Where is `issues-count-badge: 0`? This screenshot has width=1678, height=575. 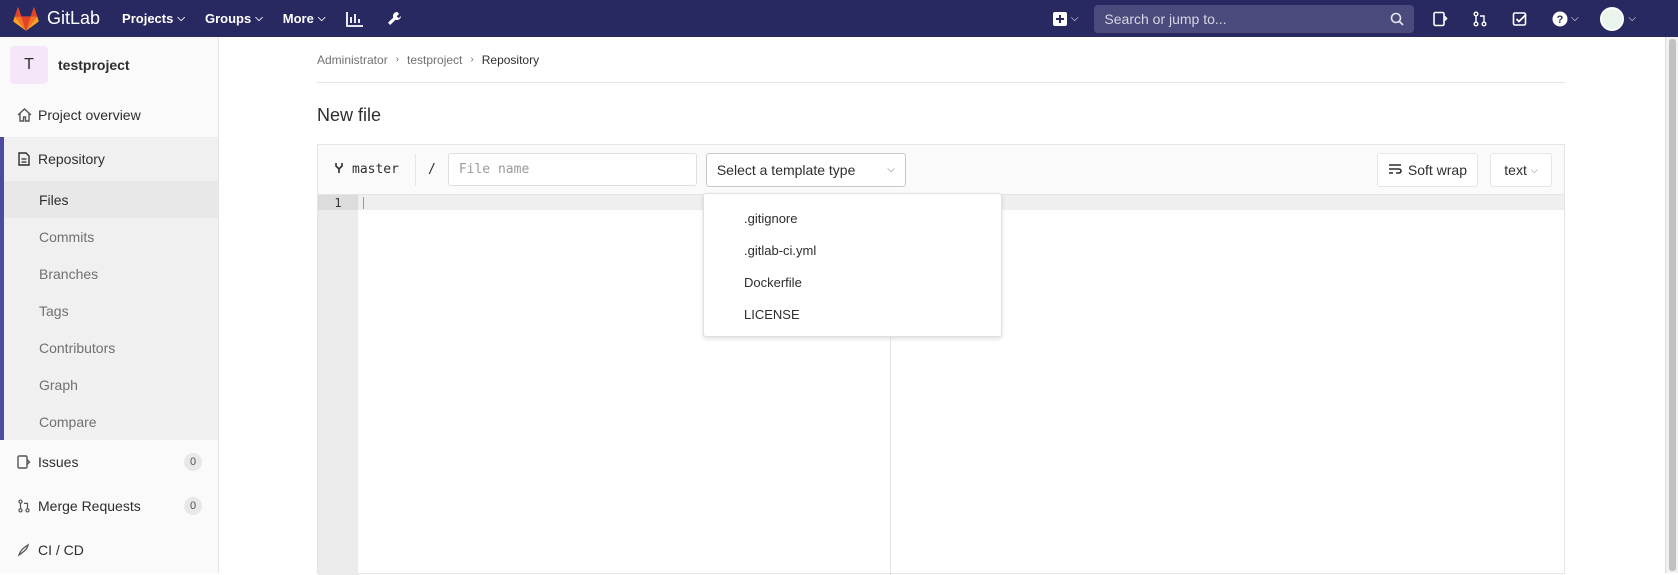
issues-count-badge: 0 is located at coordinates (193, 462).